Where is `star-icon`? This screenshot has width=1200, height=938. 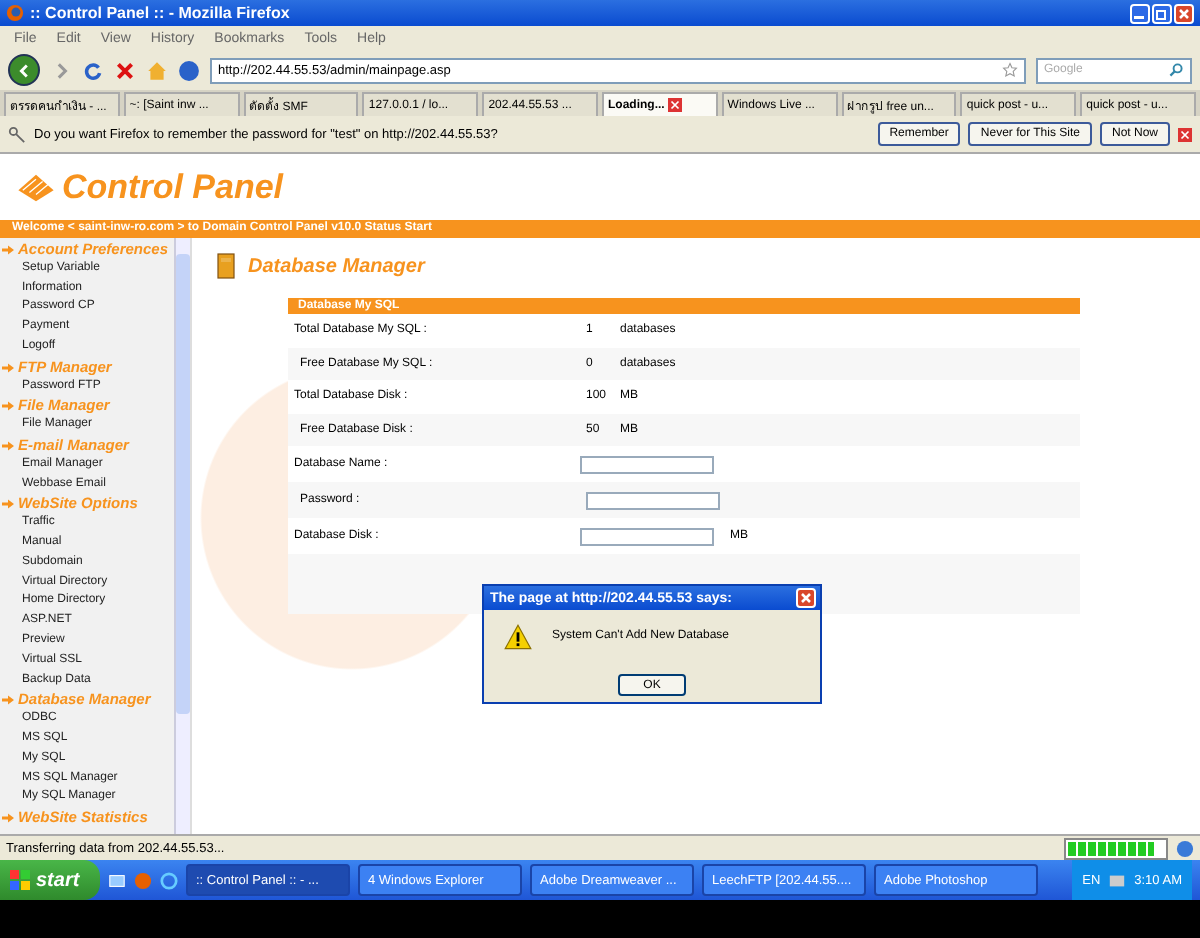
star-icon is located at coordinates (1010, 70).